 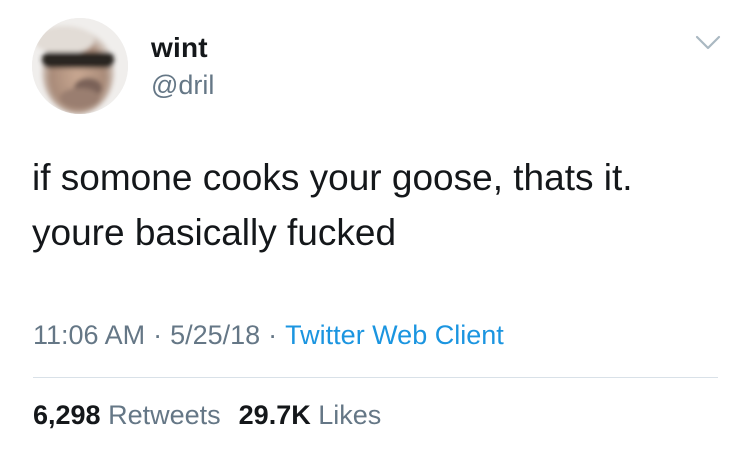 What do you see at coordinates (89, 335) in the screenshot?
I see `tweet-time: 11:06 AM` at bounding box center [89, 335].